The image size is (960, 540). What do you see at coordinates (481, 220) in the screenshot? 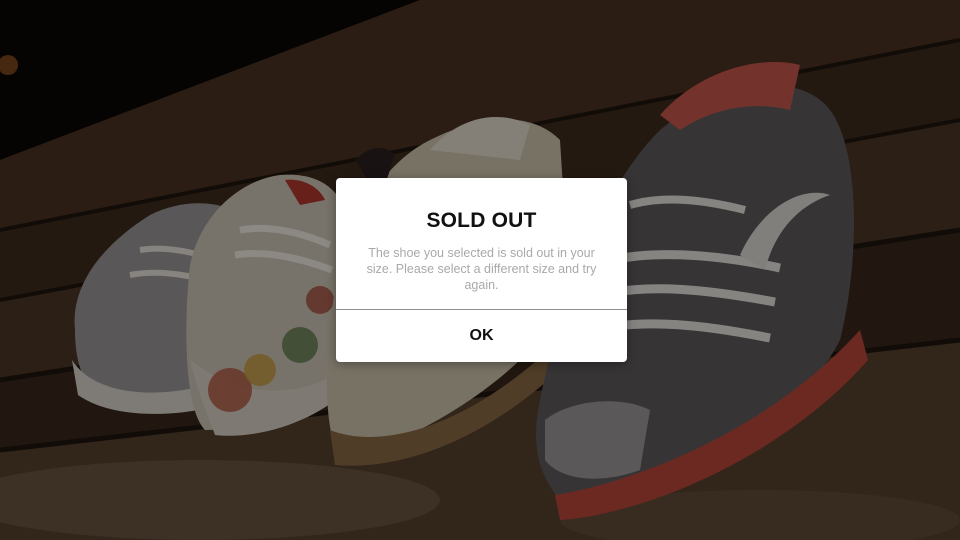
I see `dialog-title: SOLD OUT` at bounding box center [481, 220].